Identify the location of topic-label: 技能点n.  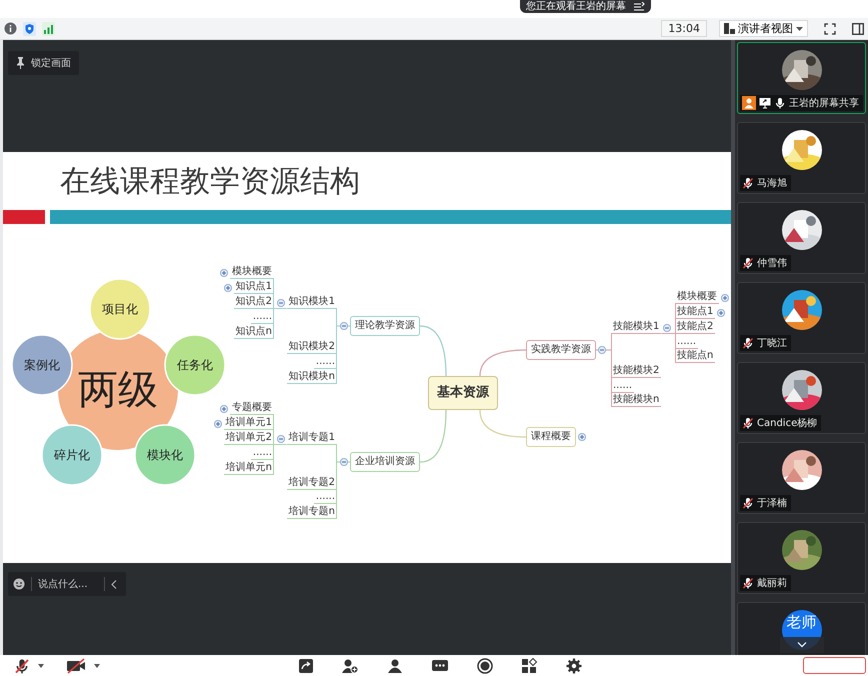
(695, 356).